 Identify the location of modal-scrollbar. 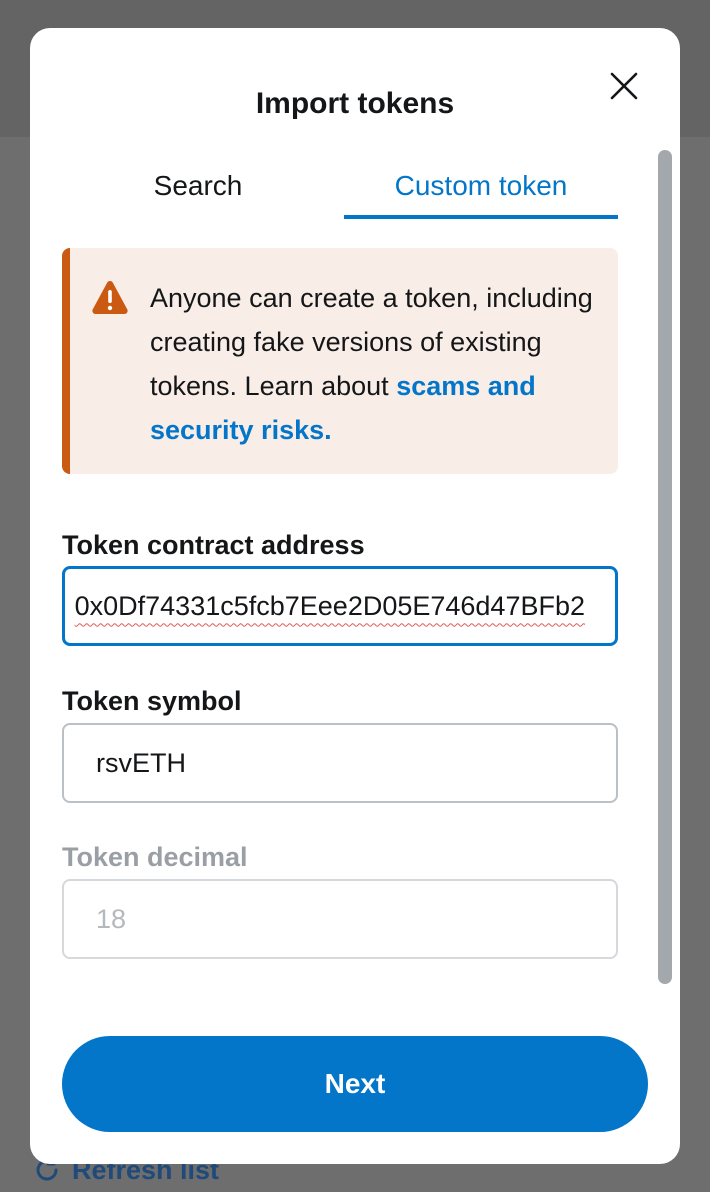
(665, 567).